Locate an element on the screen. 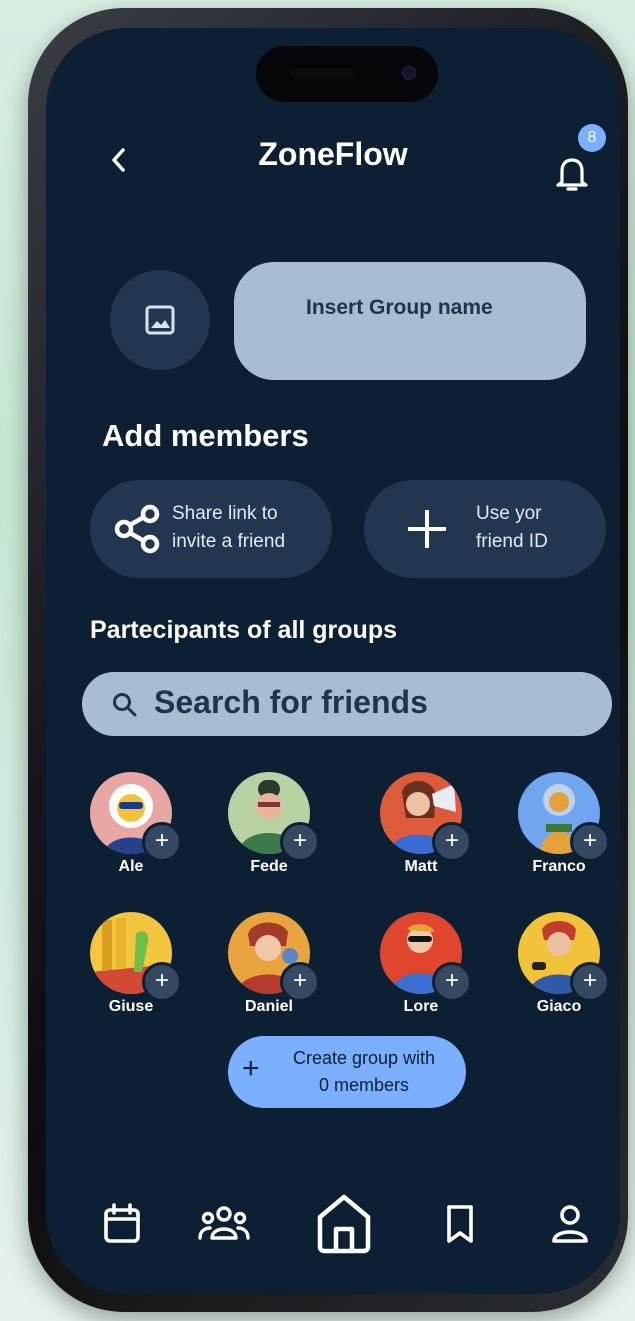 Image resolution: width=635 pixels, height=1321 pixels. bell-icon is located at coordinates (572, 174).